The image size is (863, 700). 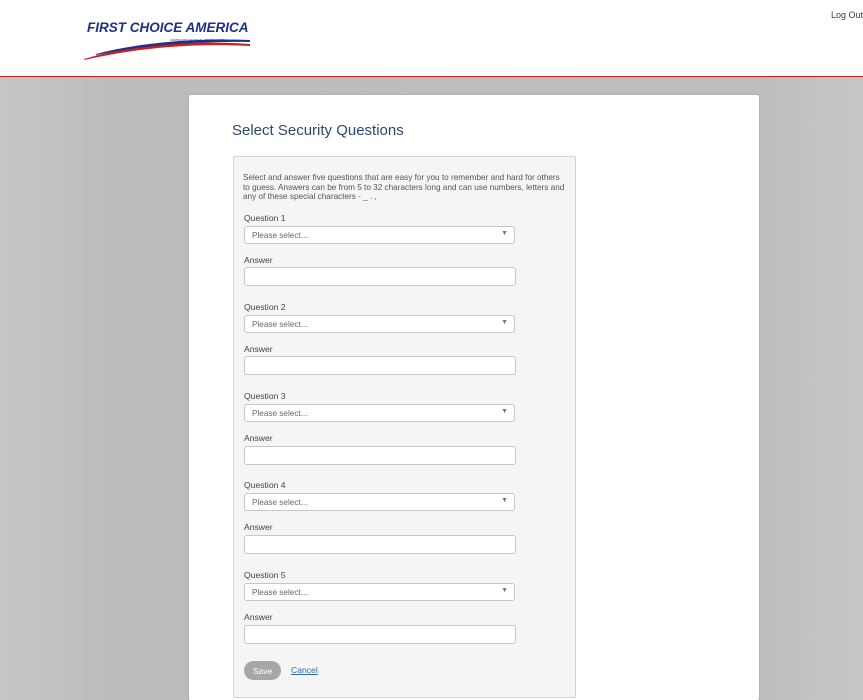 I want to click on answer-1-label: Answer, so click(x=258, y=260).